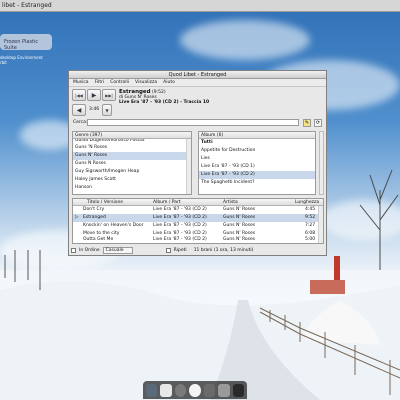  I want to click on library-summary: 11 brani (1 ora, 13 minuti), so click(223, 250).